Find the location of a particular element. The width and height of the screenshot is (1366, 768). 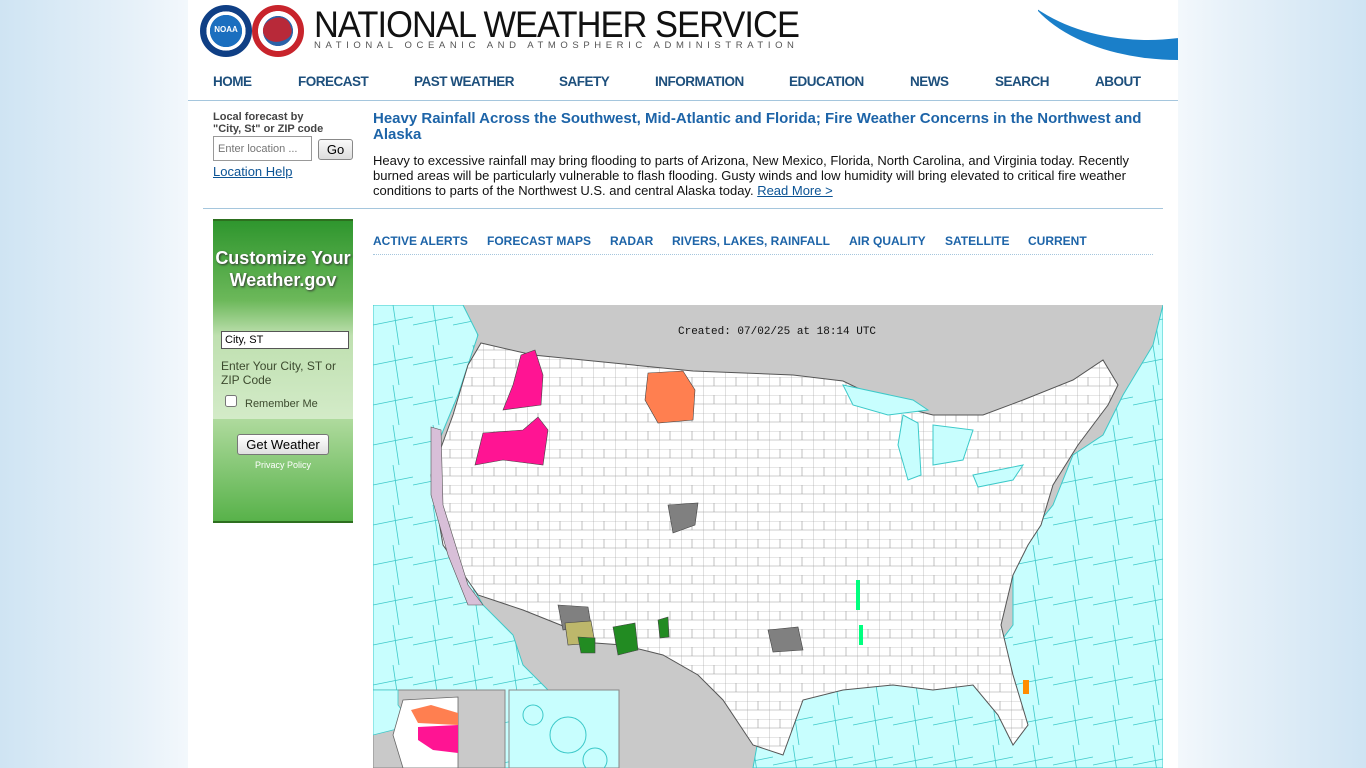

local-forecast-label-line2: "City, St" or ZIP code is located at coordinates (268, 129).